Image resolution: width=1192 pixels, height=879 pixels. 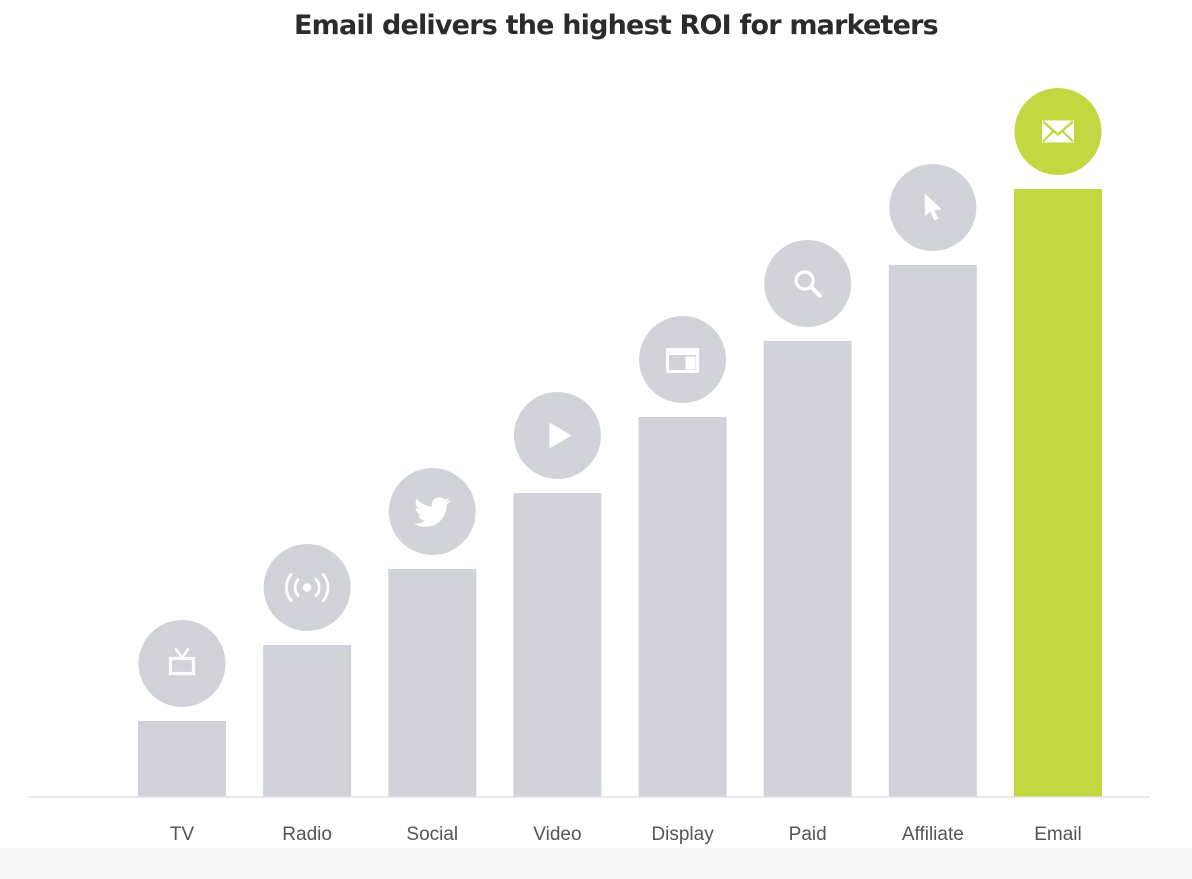 What do you see at coordinates (307, 587) in the screenshot?
I see `radio-broadcast-icon` at bounding box center [307, 587].